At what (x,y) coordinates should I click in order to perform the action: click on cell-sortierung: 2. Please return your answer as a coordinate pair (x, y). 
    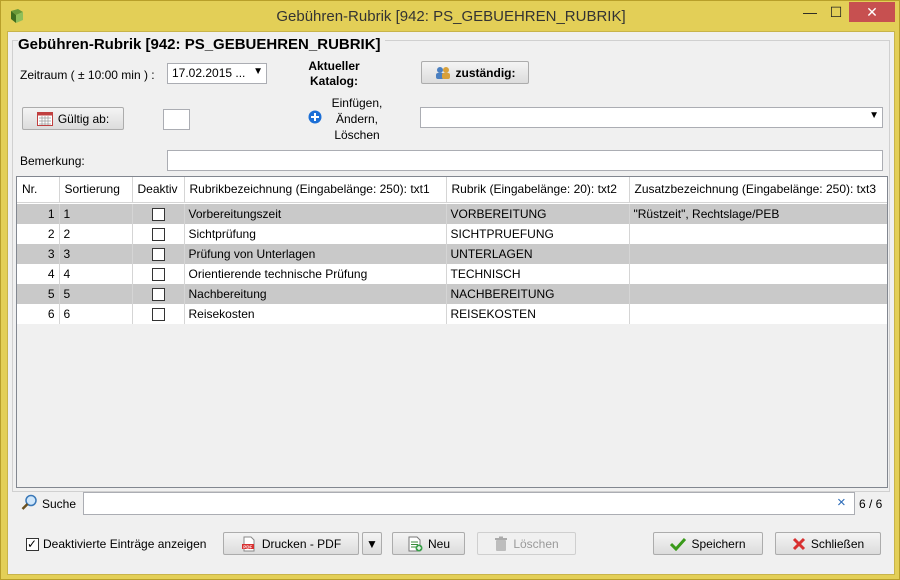
    Looking at the image, I should click on (96, 234).